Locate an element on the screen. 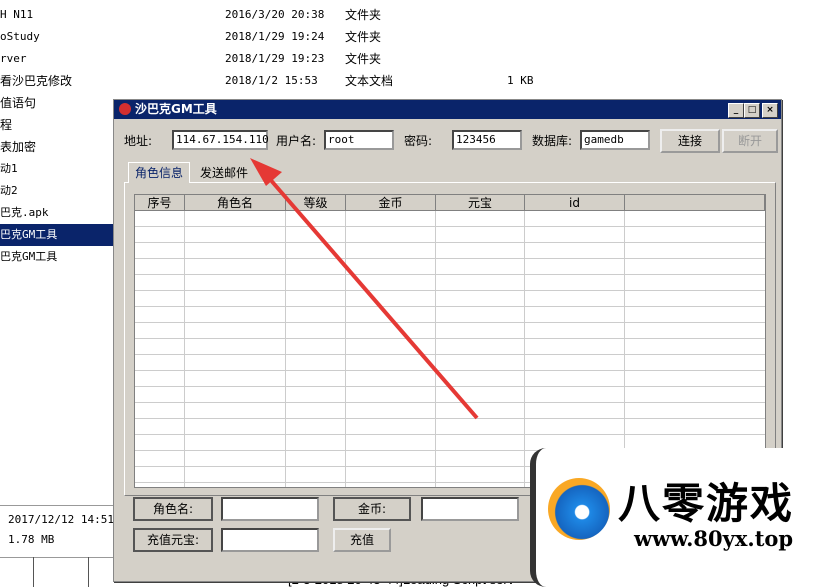  watermark-url: www.80yx.top is located at coordinates (714, 538).